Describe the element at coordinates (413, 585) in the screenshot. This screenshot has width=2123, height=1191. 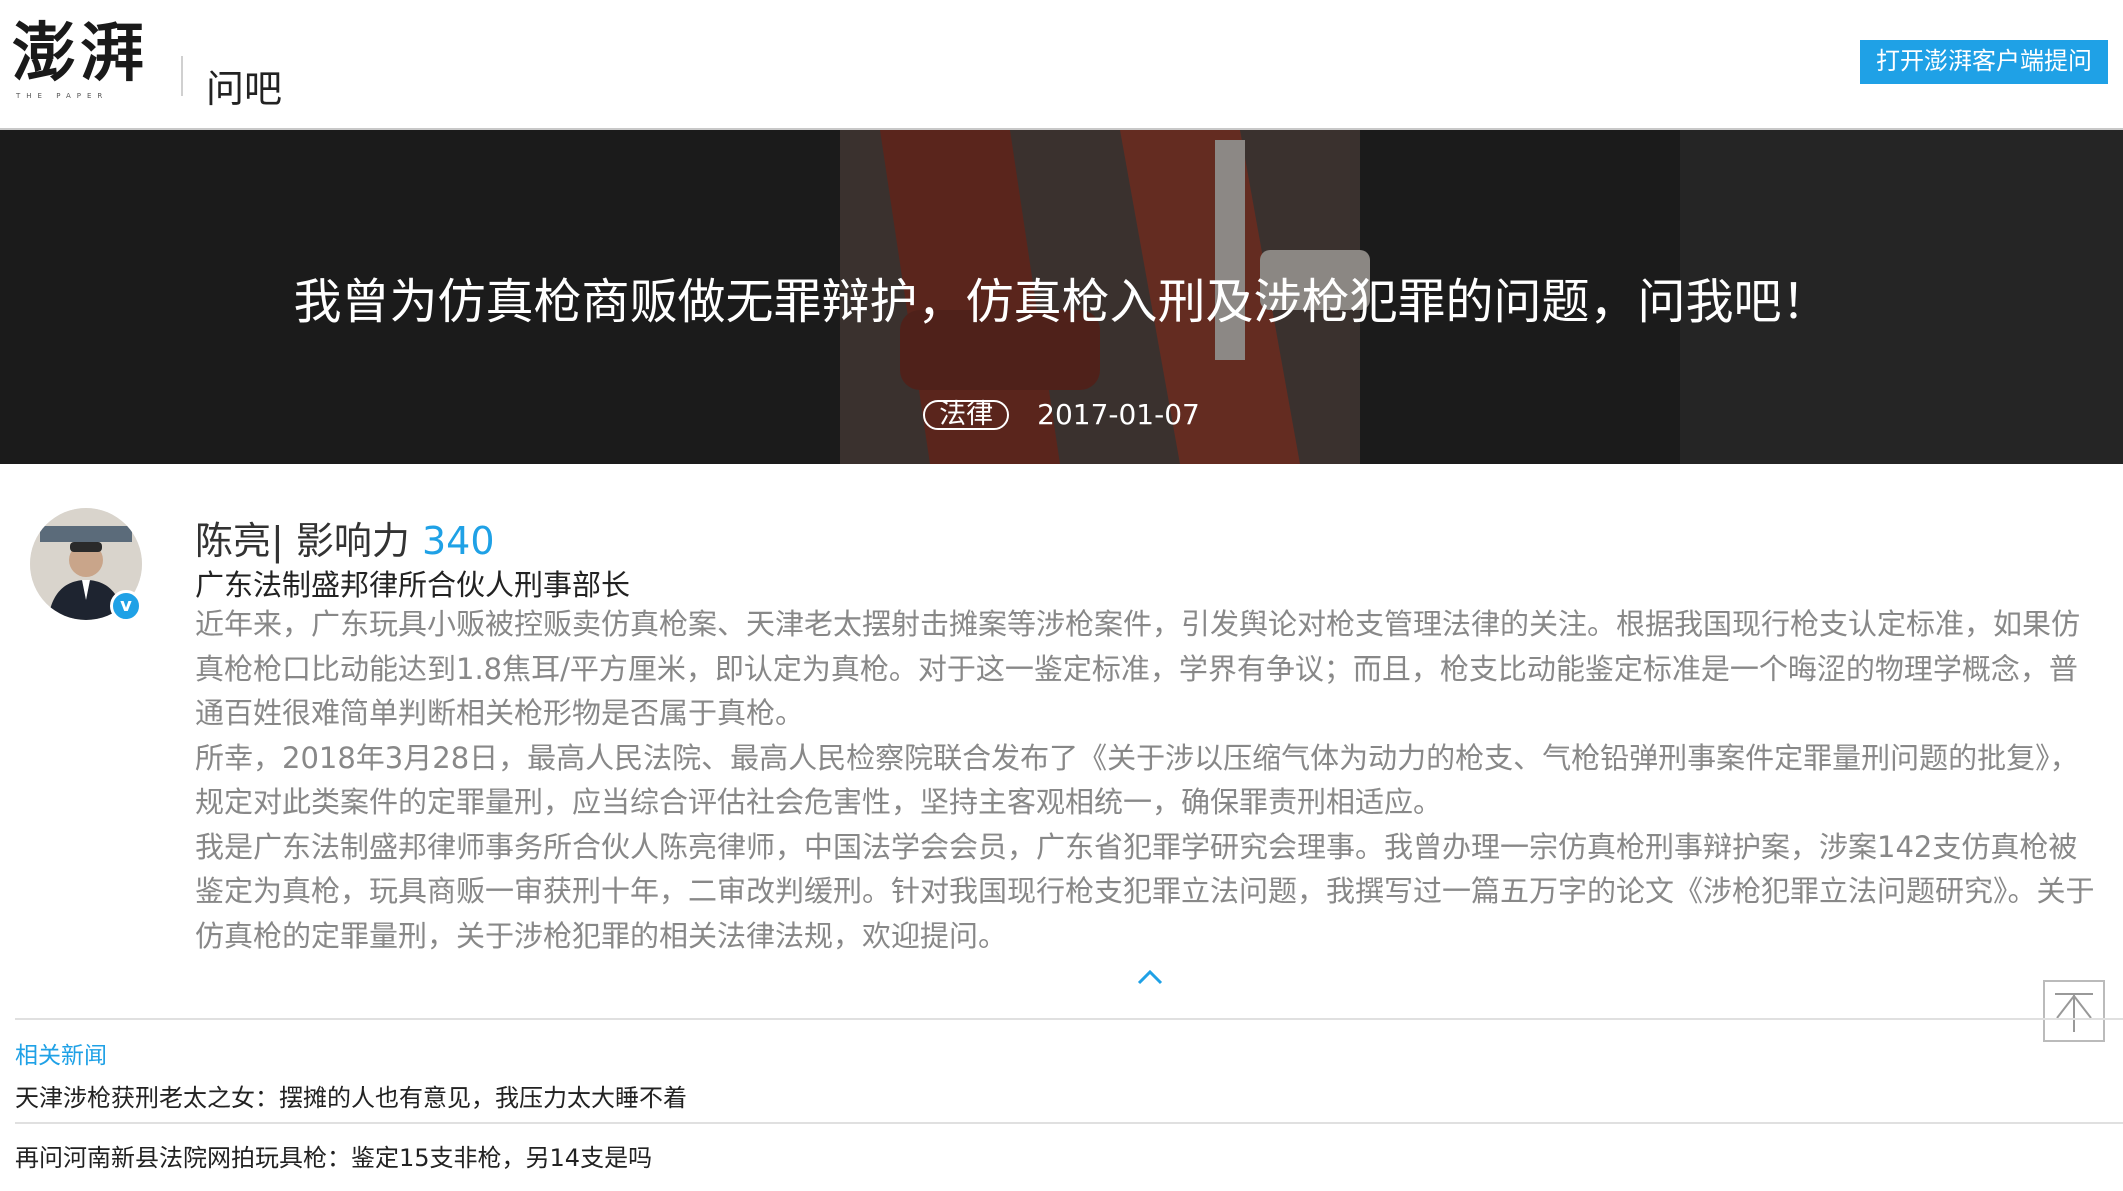
I see `guest-title: 广东法制盛邦律所合伙人刑事部长` at that location.